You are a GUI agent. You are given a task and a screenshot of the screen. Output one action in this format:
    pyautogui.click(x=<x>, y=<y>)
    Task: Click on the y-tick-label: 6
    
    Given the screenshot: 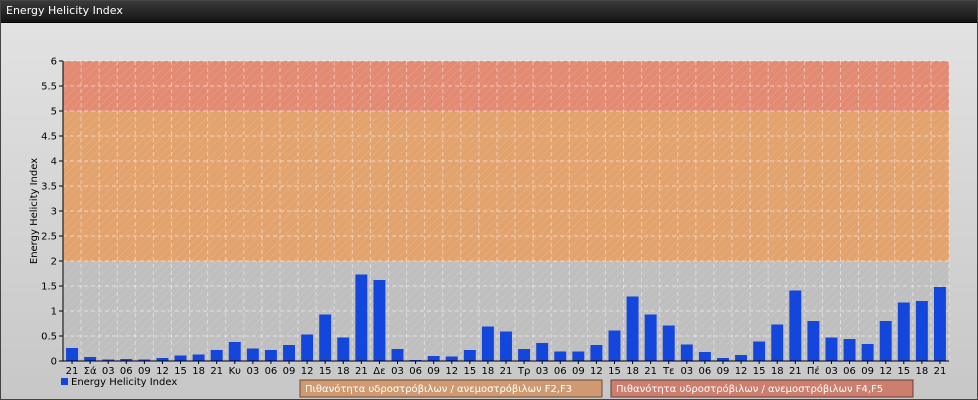 What is the action you would take?
    pyautogui.click(x=54, y=62)
    